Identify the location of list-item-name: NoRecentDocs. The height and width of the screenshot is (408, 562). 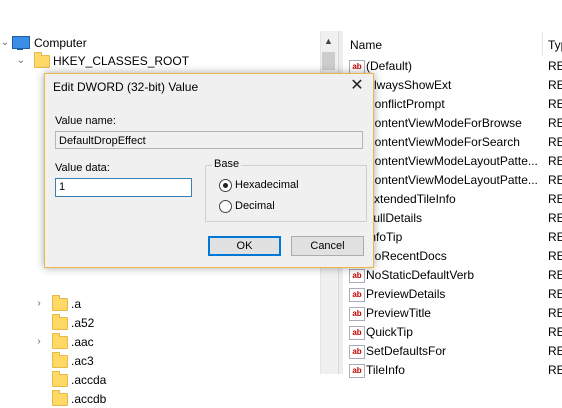
(406, 256).